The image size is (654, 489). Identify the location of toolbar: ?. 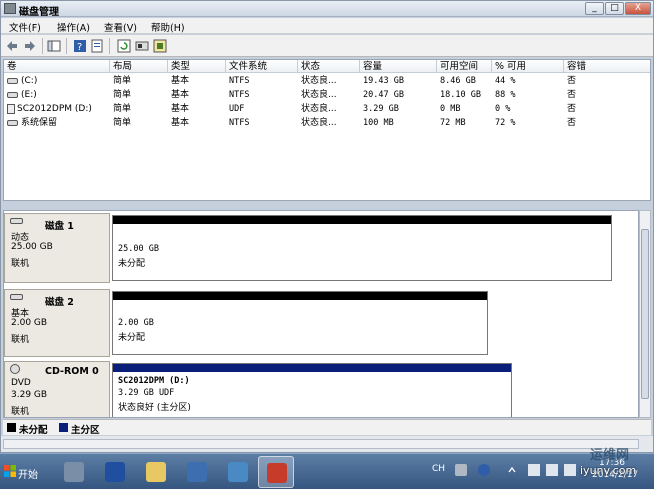
(327, 46).